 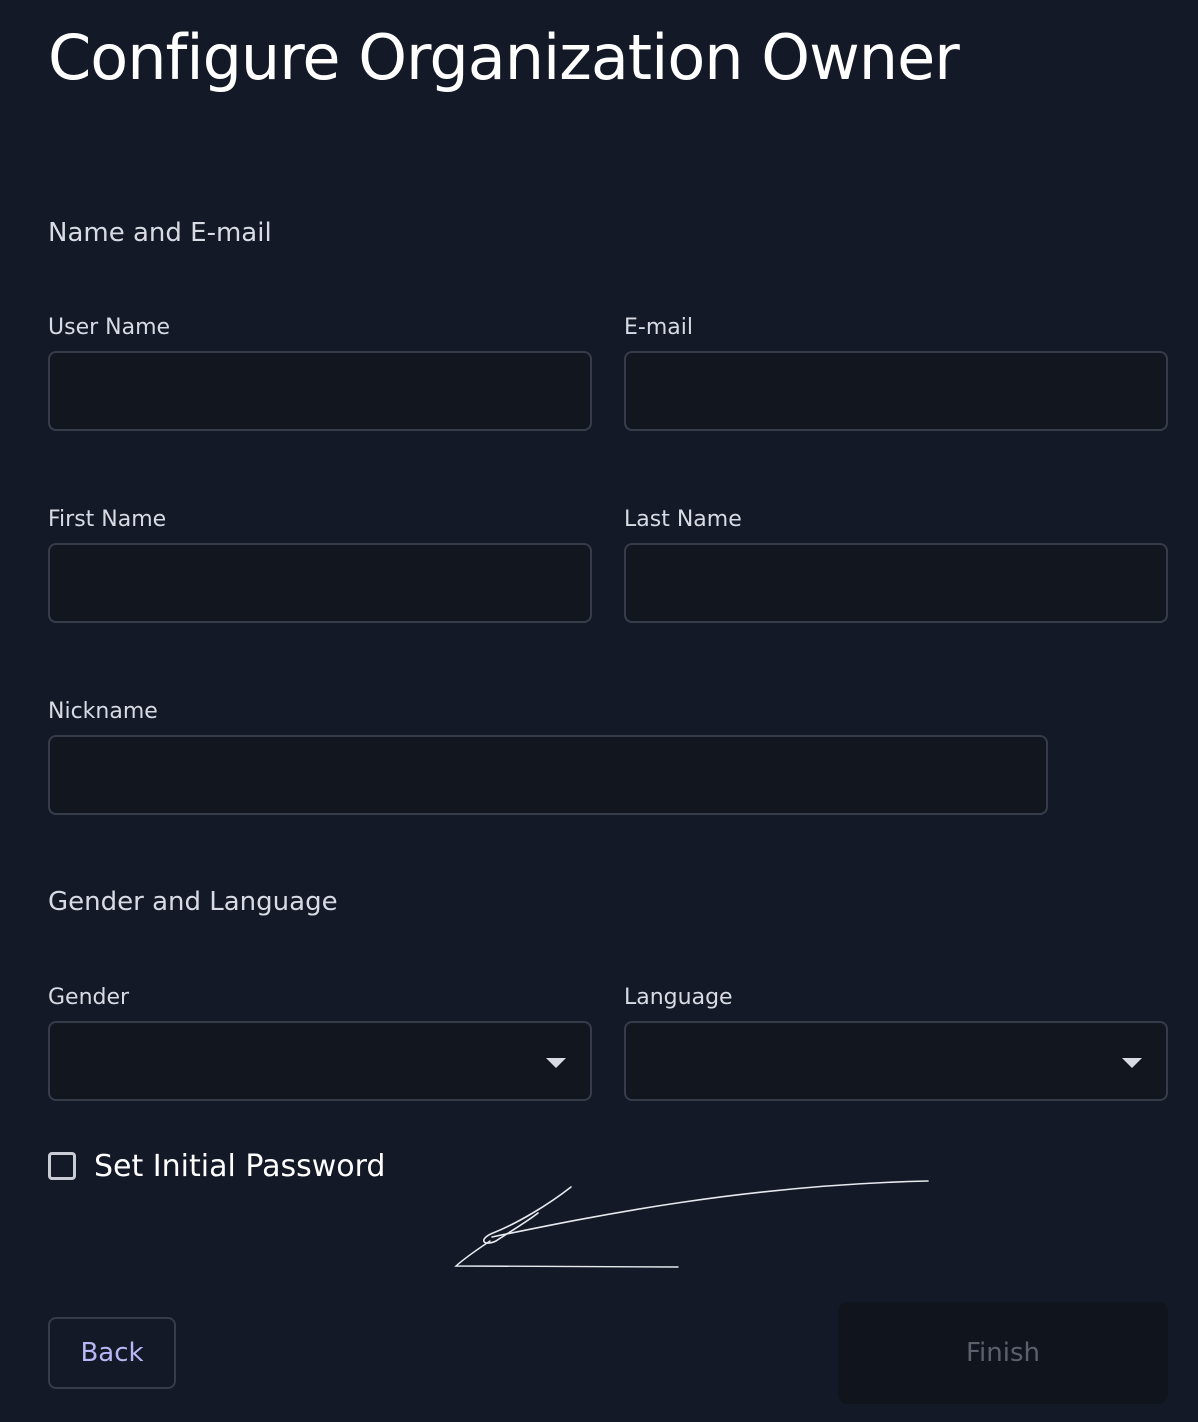 I want to click on gender-label: Gender, so click(x=89, y=997).